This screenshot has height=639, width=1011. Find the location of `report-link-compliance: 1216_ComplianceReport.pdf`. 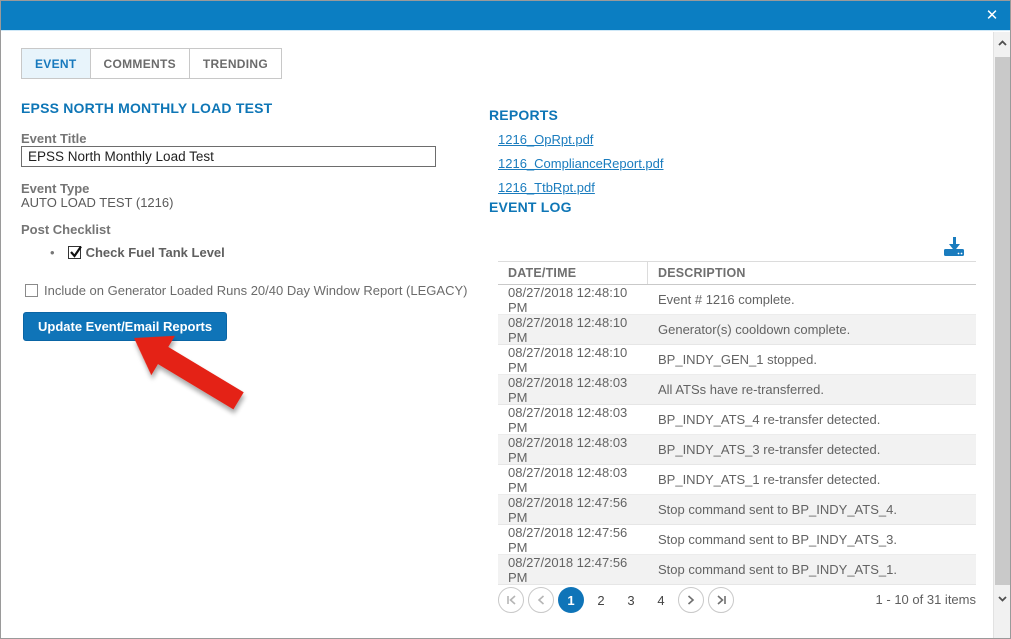

report-link-compliance: 1216_ComplianceReport.pdf is located at coordinates (581, 163).